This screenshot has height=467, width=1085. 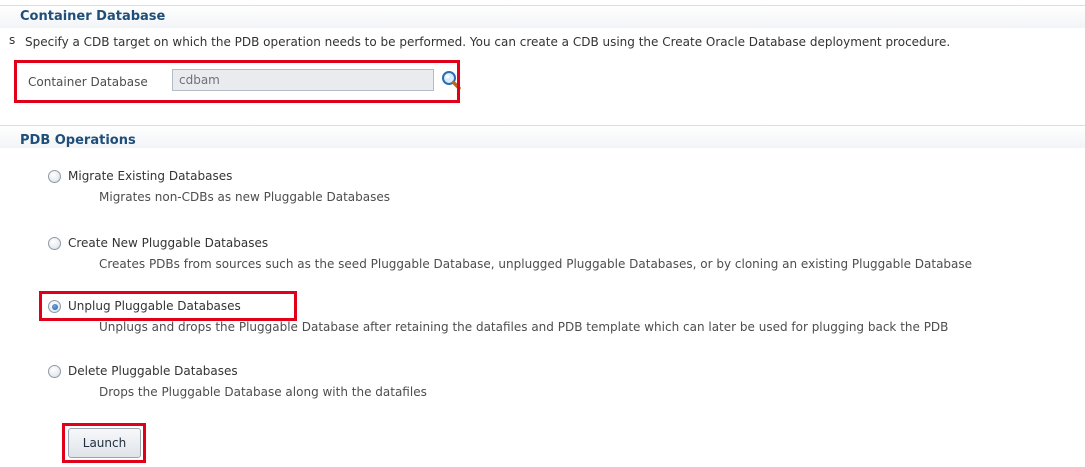 What do you see at coordinates (93, 16) in the screenshot?
I see `container-section-title: Container Database` at bounding box center [93, 16].